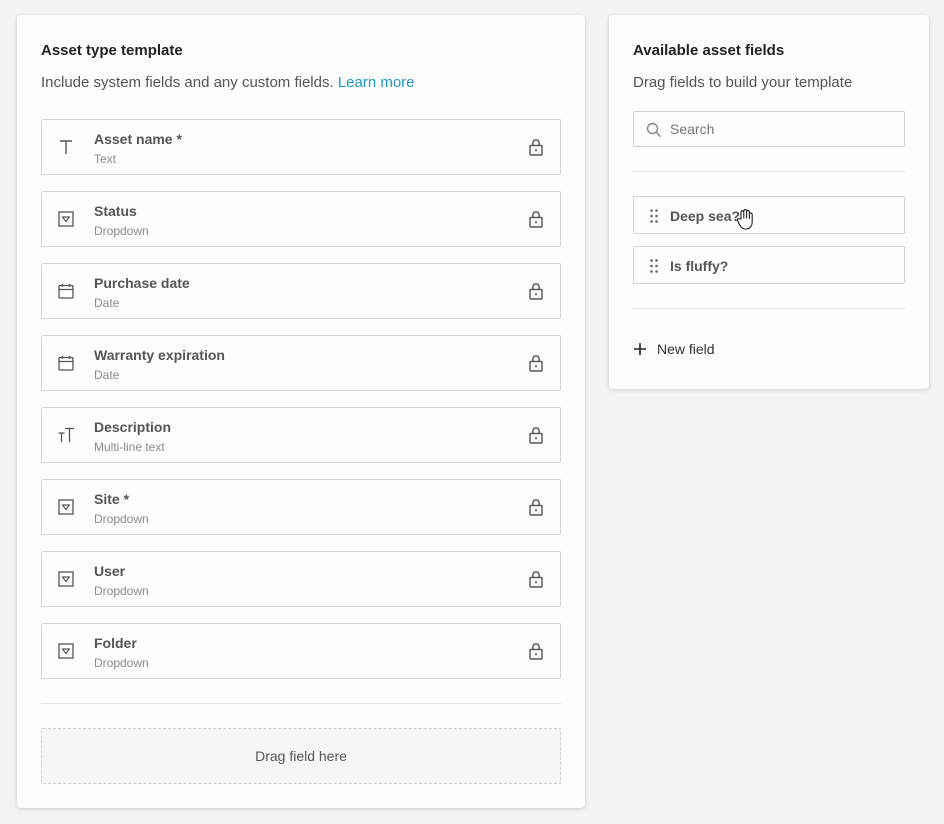  Describe the element at coordinates (133, 427) in the screenshot. I see `field-name: Description` at that location.